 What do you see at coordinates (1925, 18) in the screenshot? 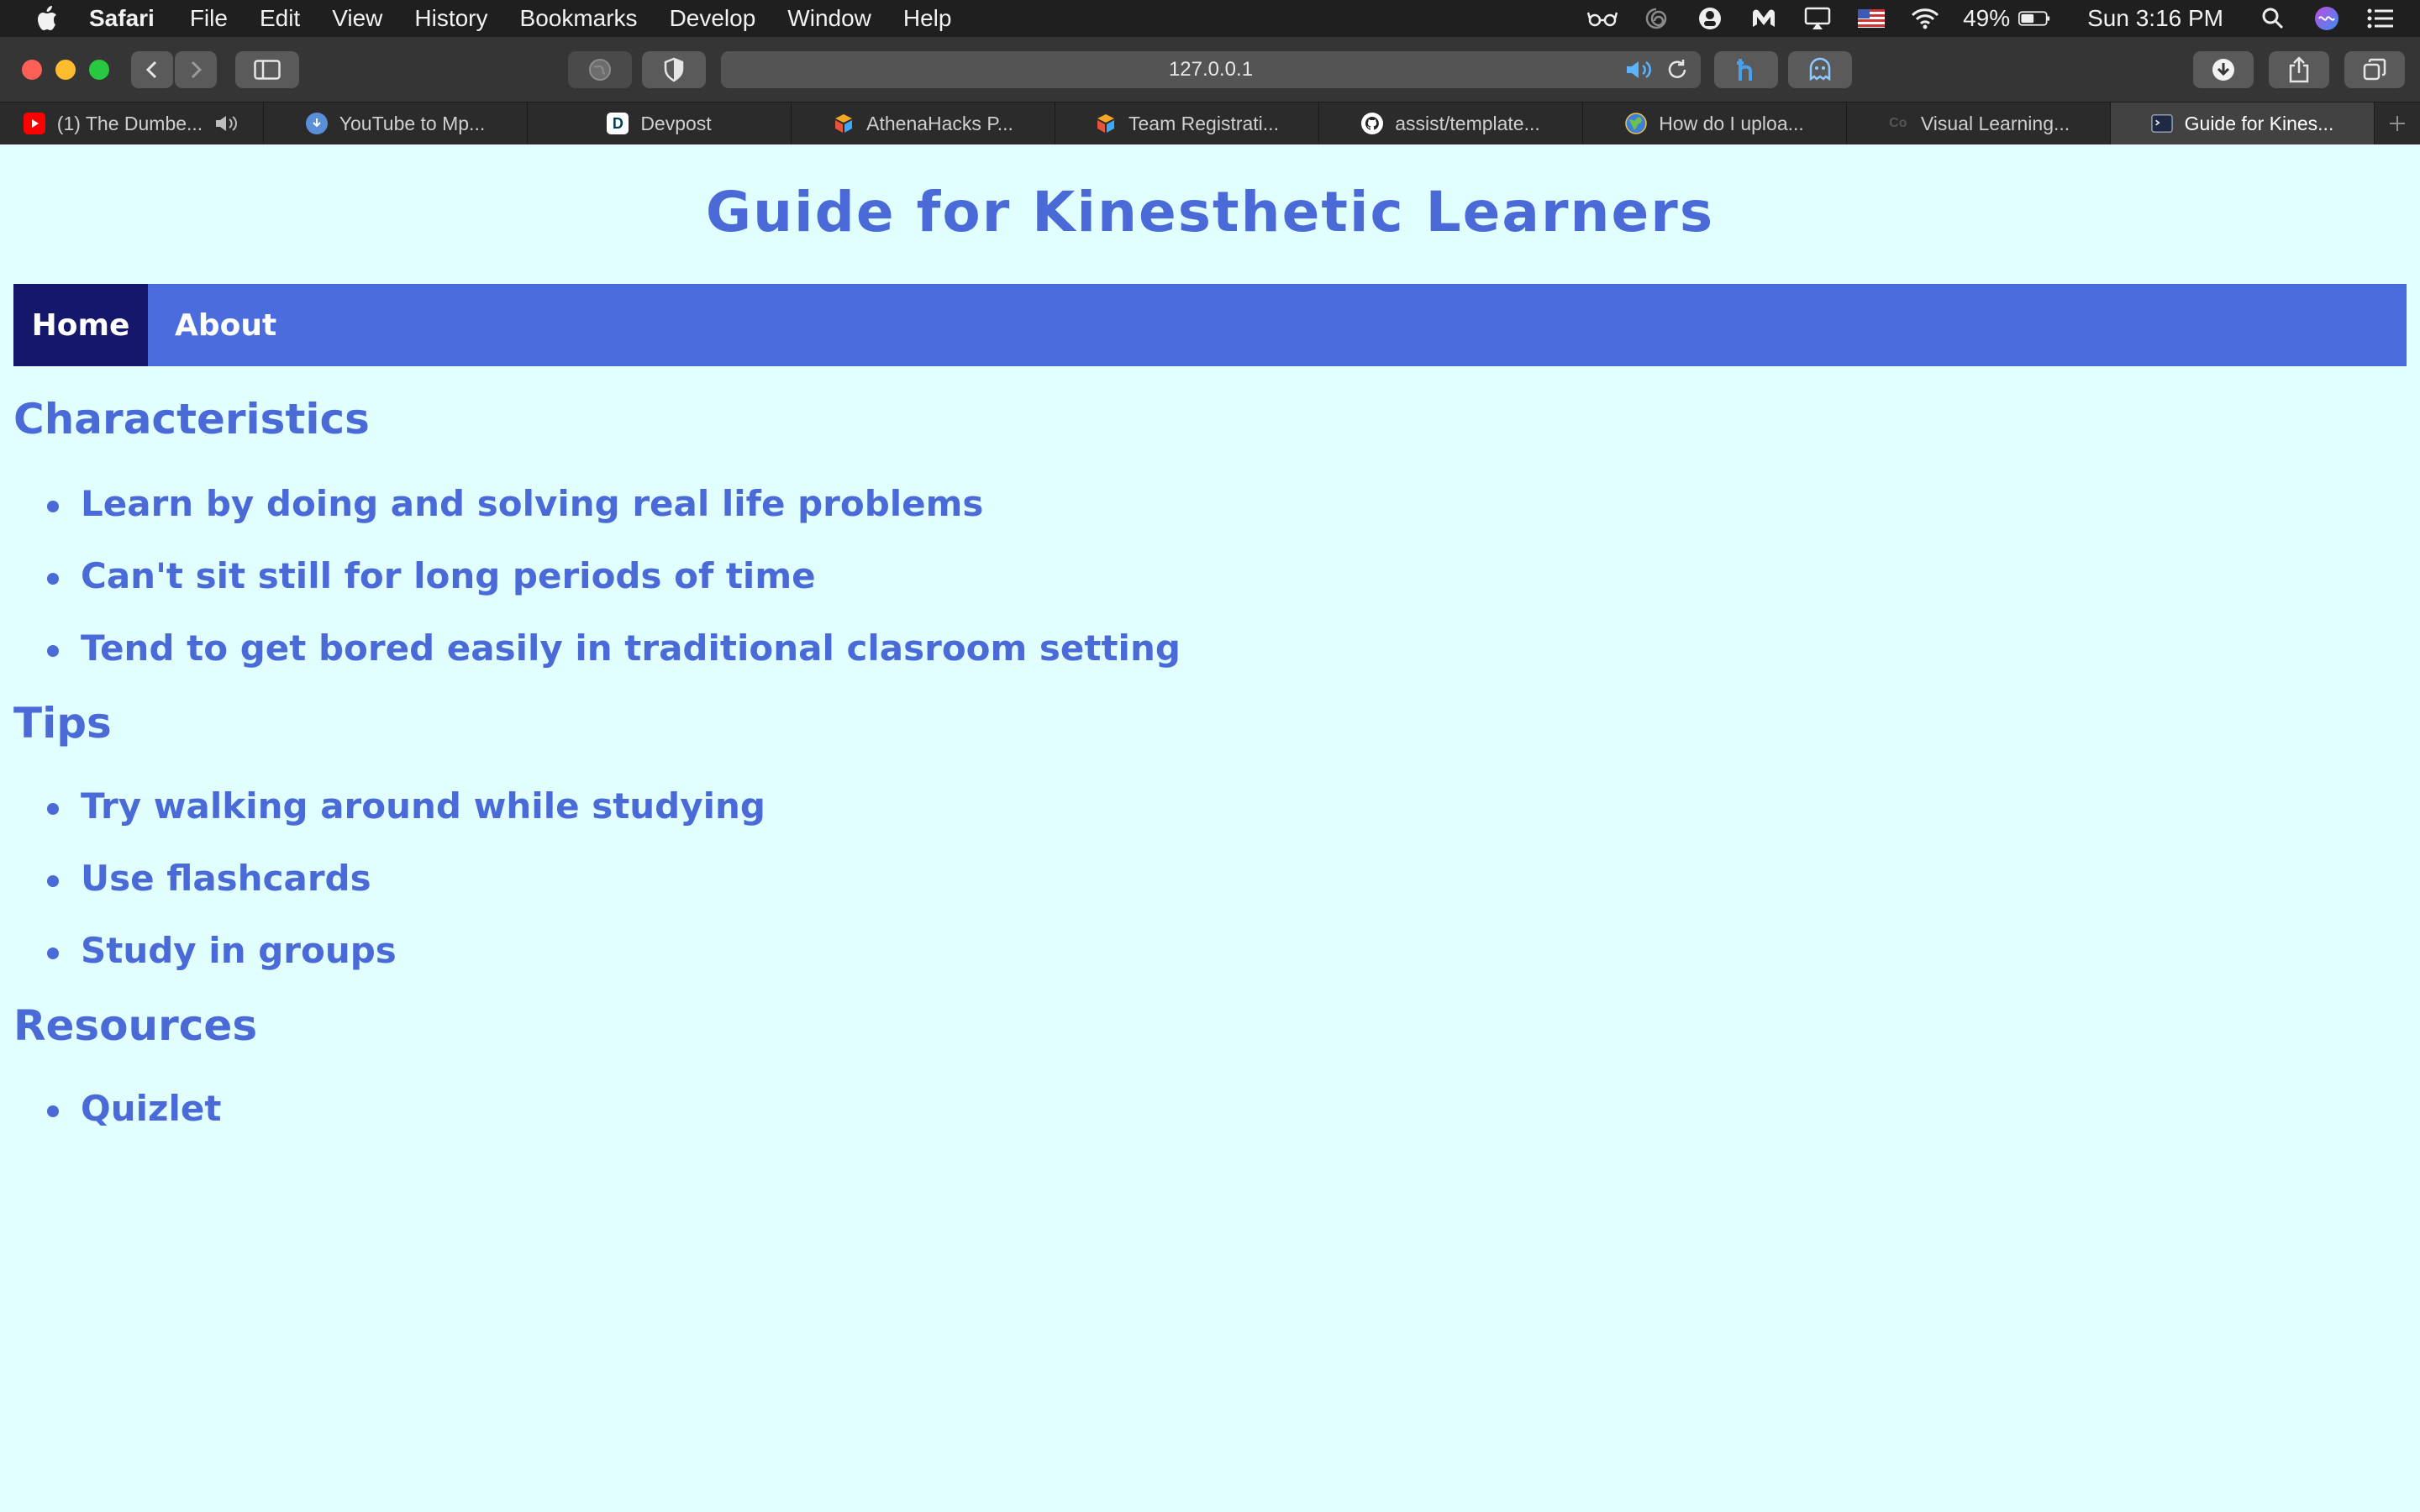
I see `wifi-icon` at bounding box center [1925, 18].